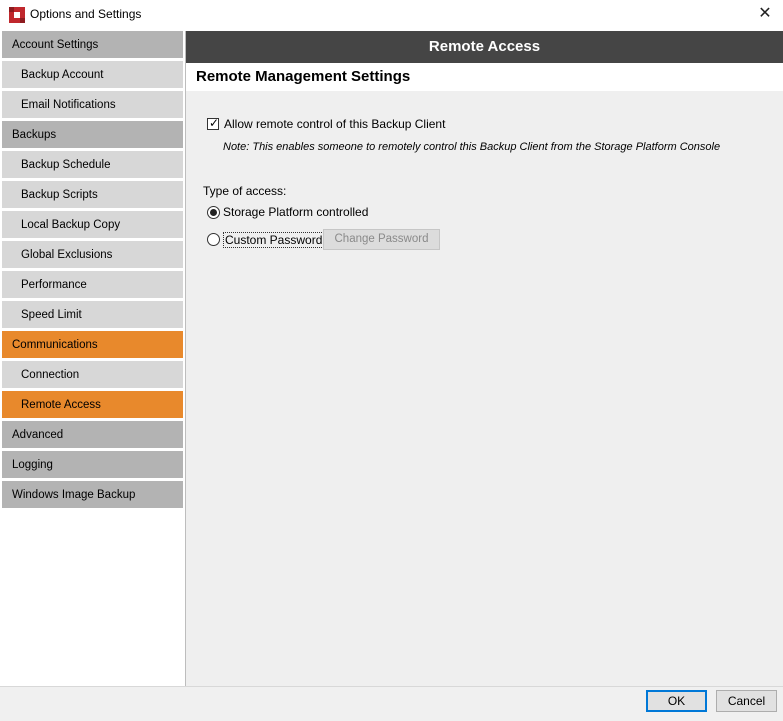 The width and height of the screenshot is (783, 721). What do you see at coordinates (676, 701) in the screenshot?
I see `ok-button: OK` at bounding box center [676, 701].